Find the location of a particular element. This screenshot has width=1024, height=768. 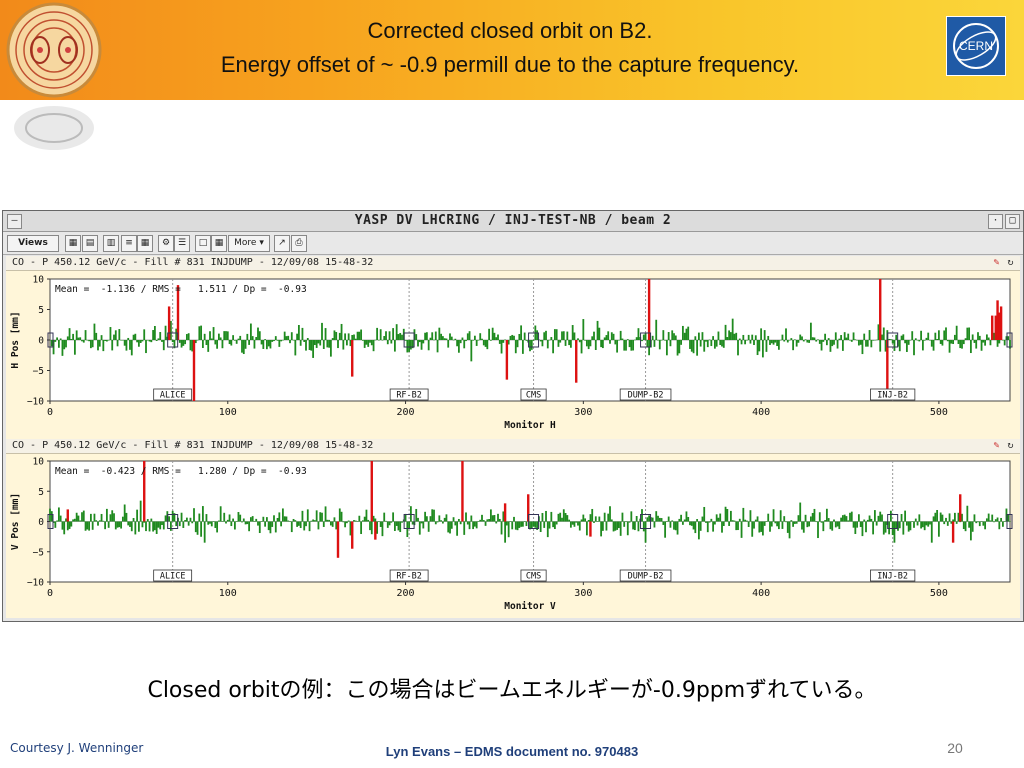

rows-icon: ≡ is located at coordinates (129, 243).